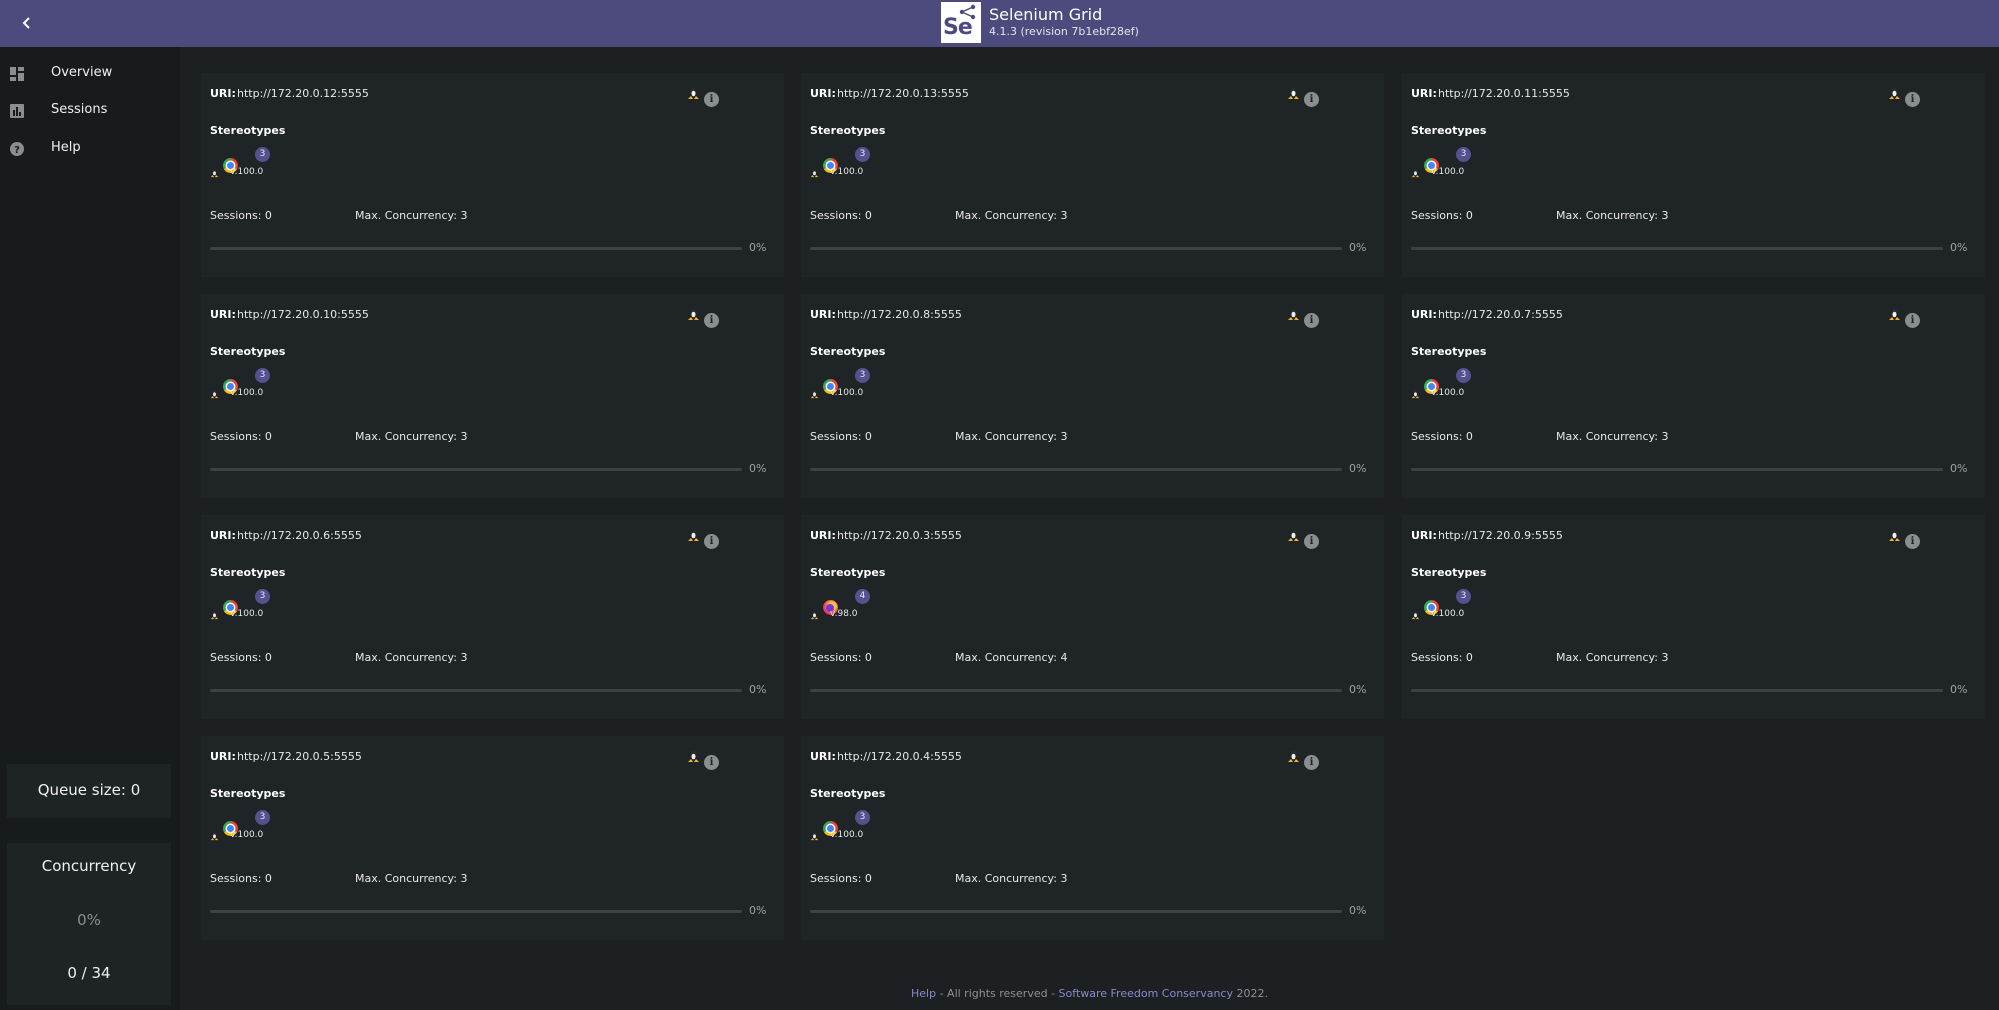 Image resolution: width=1999 pixels, height=1010 pixels. Describe the element at coordinates (90, 149) in the screenshot. I see `sidebar-item-help: ? Help` at that location.